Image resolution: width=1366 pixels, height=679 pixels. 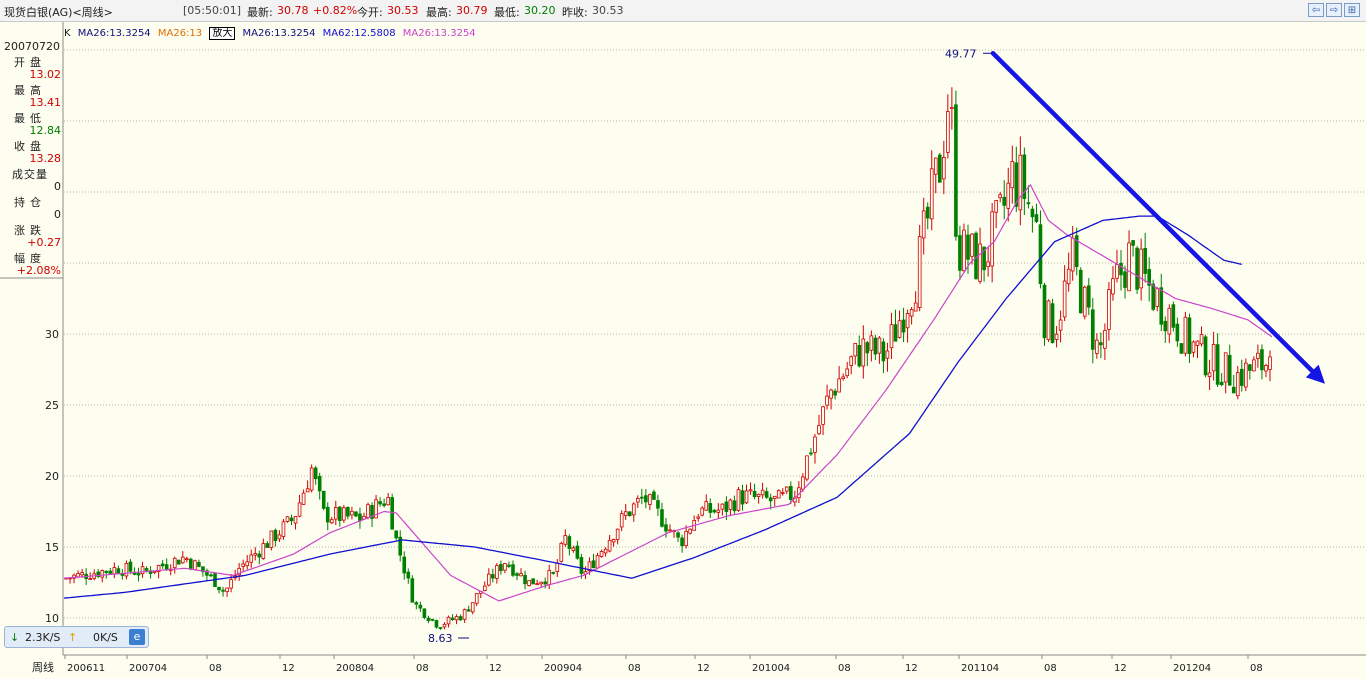 What do you see at coordinates (52, 476) in the screenshot?
I see `y-tick-label: 20` at bounding box center [52, 476].